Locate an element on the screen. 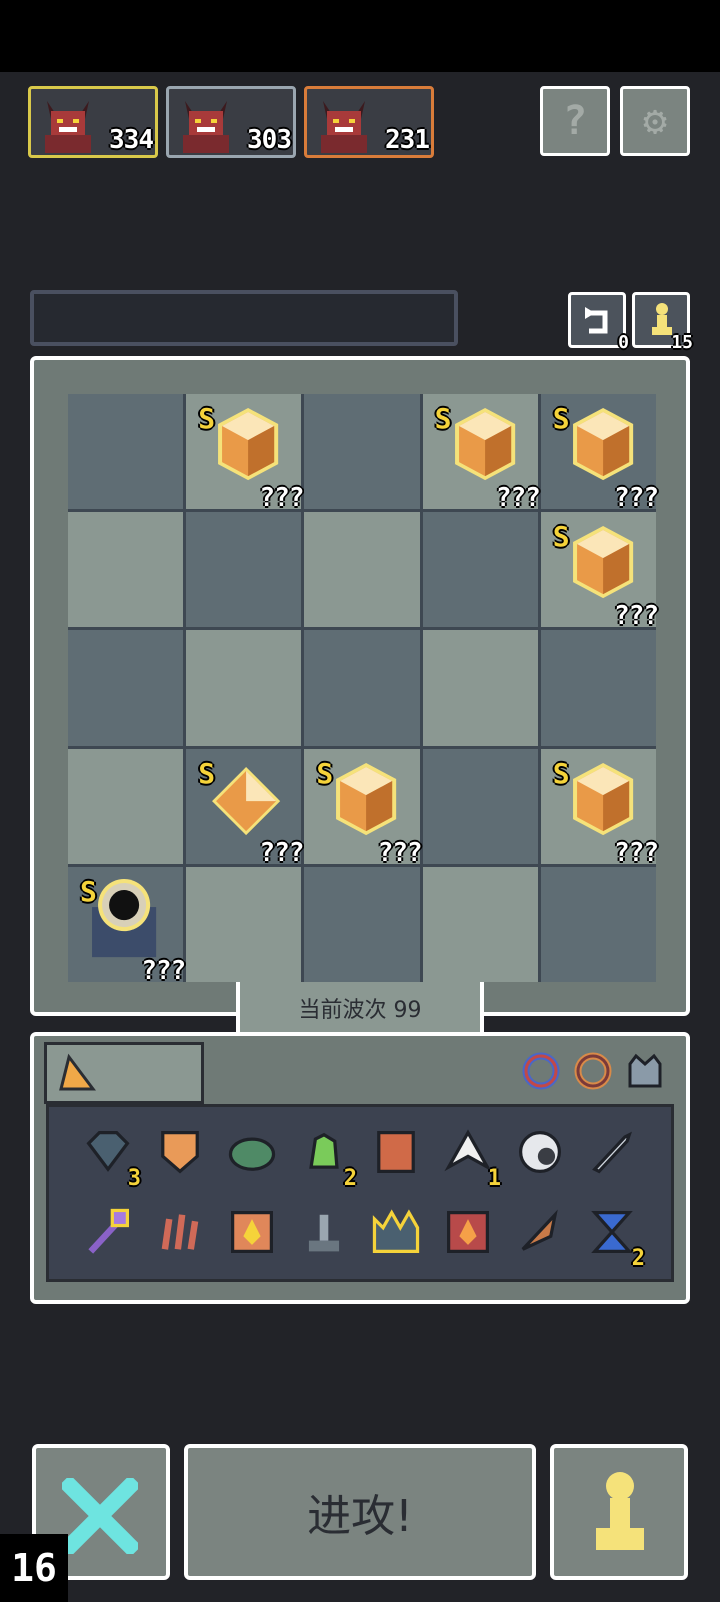  crystal-heart-icon: 3 is located at coordinates (108, 1154).